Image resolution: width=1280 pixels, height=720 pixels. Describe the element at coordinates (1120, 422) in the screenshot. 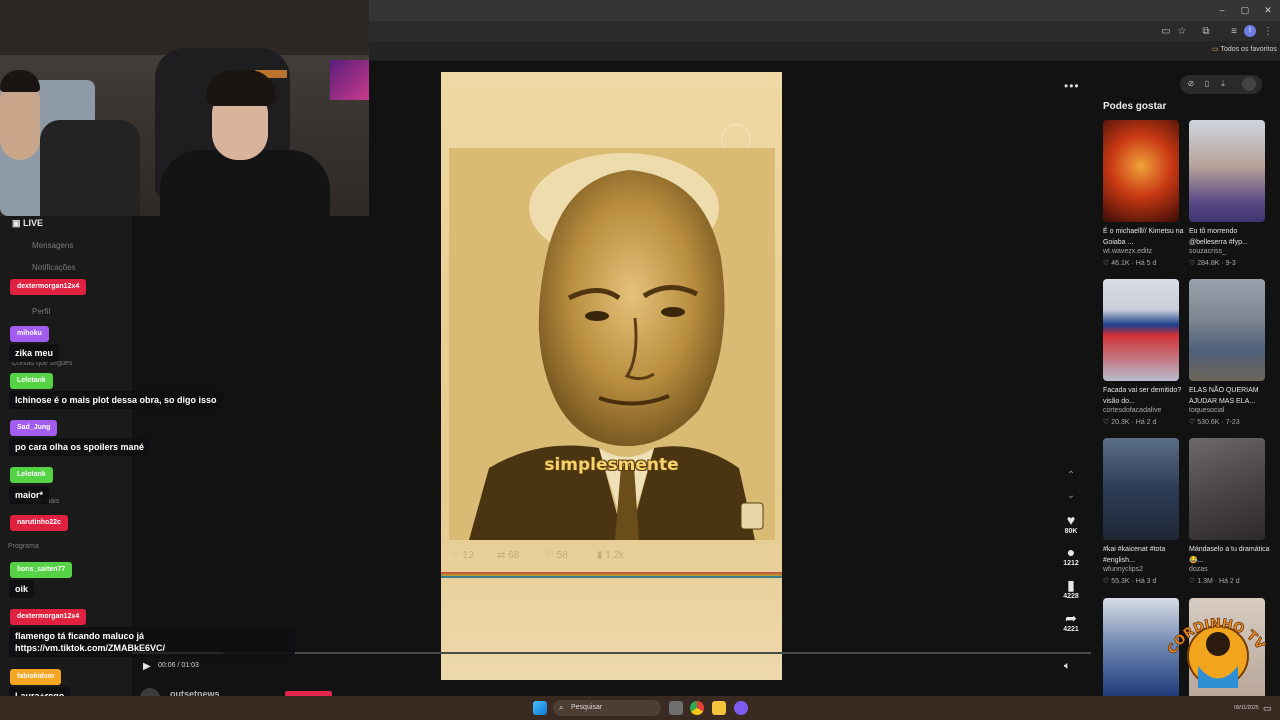

I see `card-views: 20.3K` at that location.